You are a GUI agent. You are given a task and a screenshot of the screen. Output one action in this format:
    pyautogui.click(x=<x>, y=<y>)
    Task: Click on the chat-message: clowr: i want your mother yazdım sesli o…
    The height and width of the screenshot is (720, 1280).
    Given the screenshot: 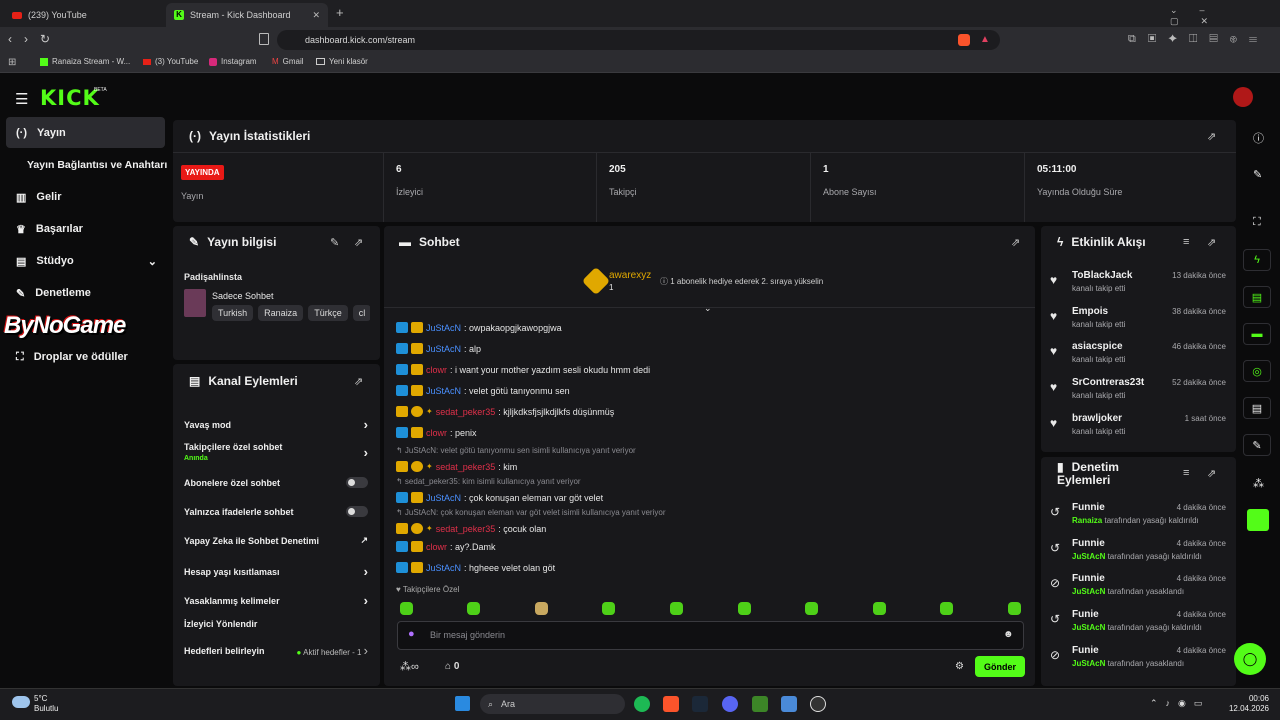 What is the action you would take?
    pyautogui.click(x=523, y=369)
    